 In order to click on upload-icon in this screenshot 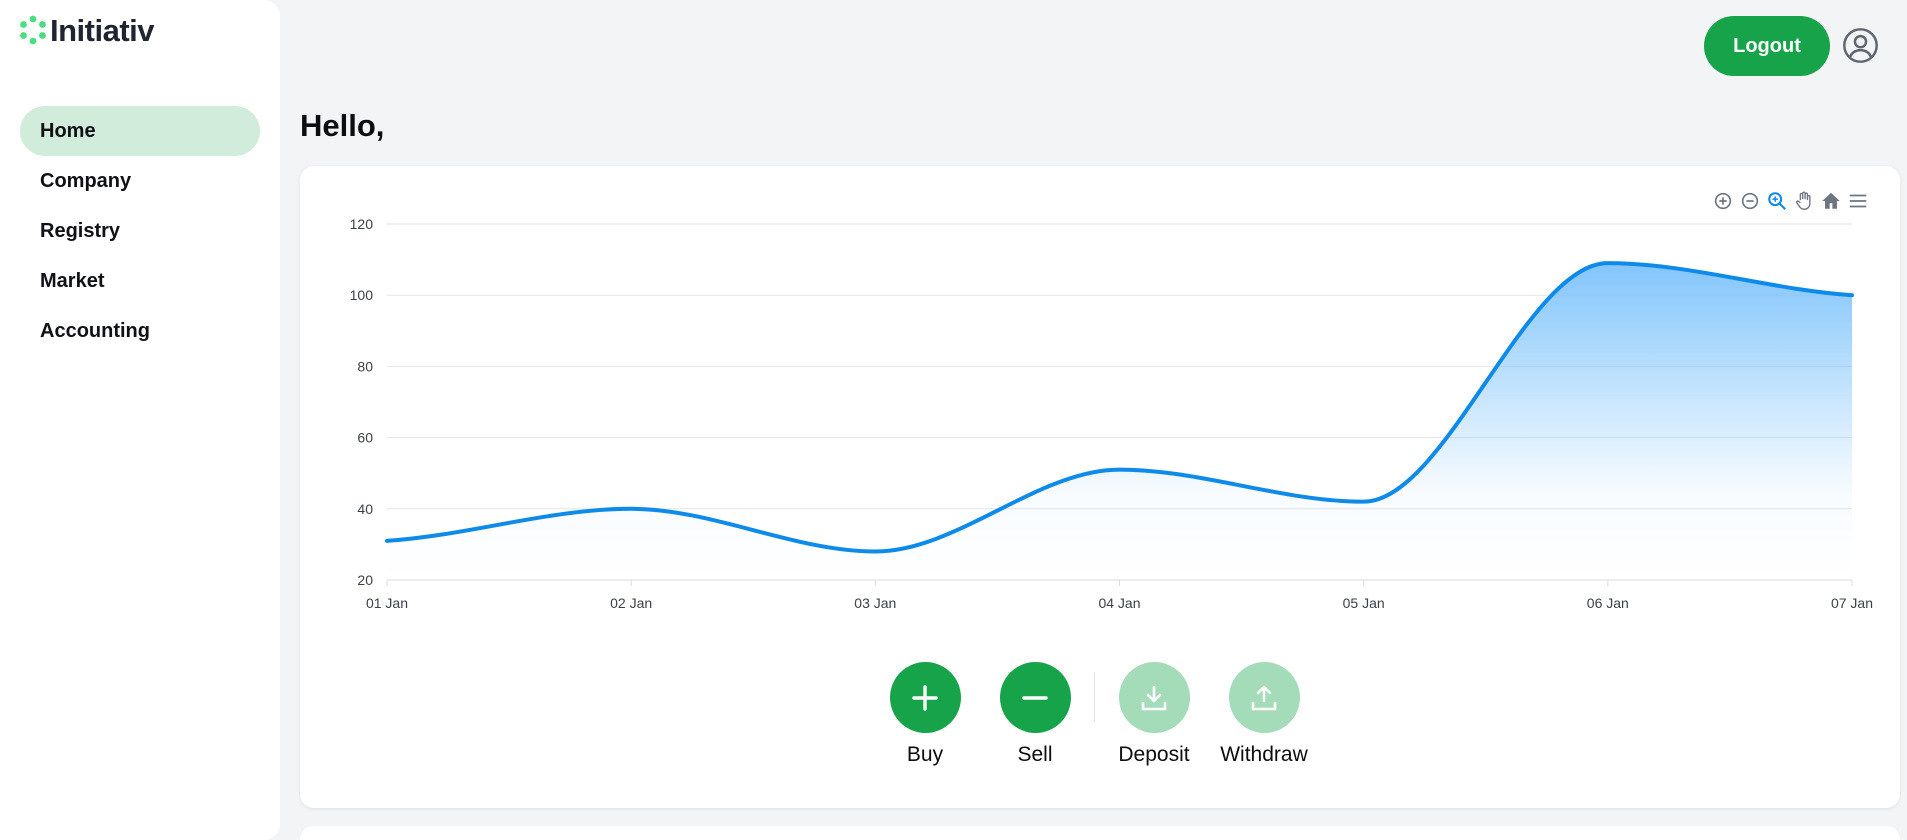, I will do `click(1264, 697)`.